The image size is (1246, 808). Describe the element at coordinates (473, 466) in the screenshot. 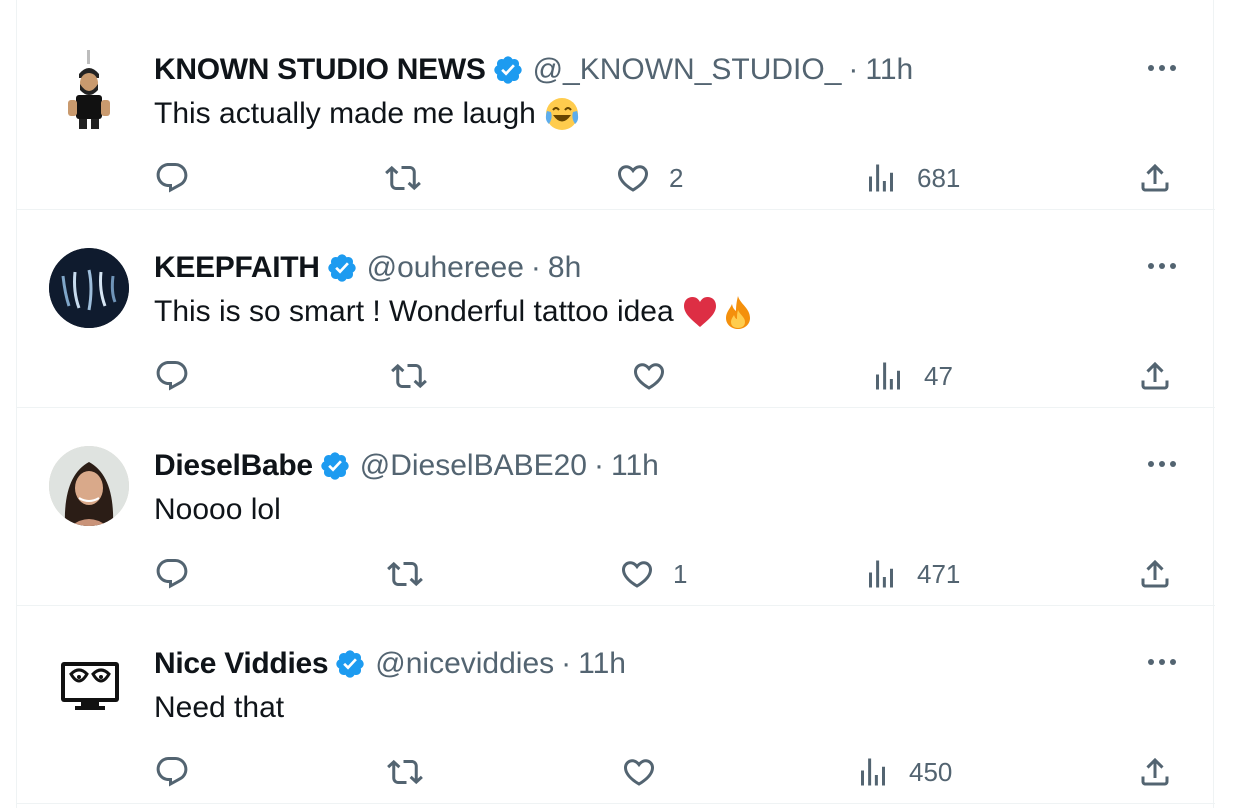

I see `handle: @DieselBABE20` at that location.